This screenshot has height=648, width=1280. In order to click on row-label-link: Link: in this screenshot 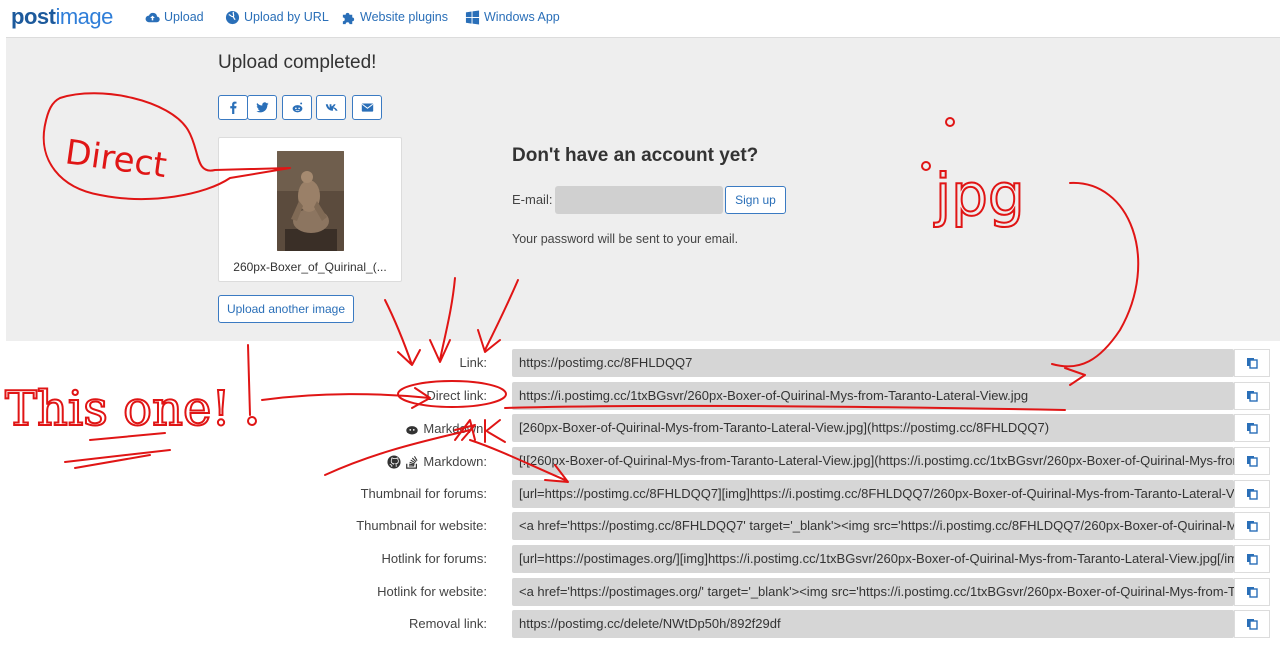, I will do `click(473, 362)`.